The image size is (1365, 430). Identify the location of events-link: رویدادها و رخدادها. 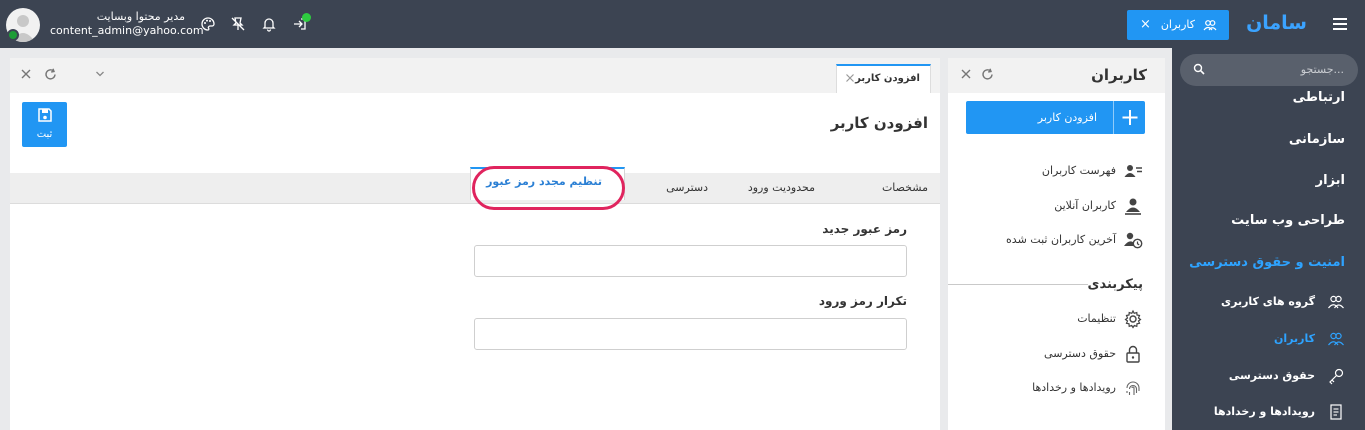
(1048, 388).